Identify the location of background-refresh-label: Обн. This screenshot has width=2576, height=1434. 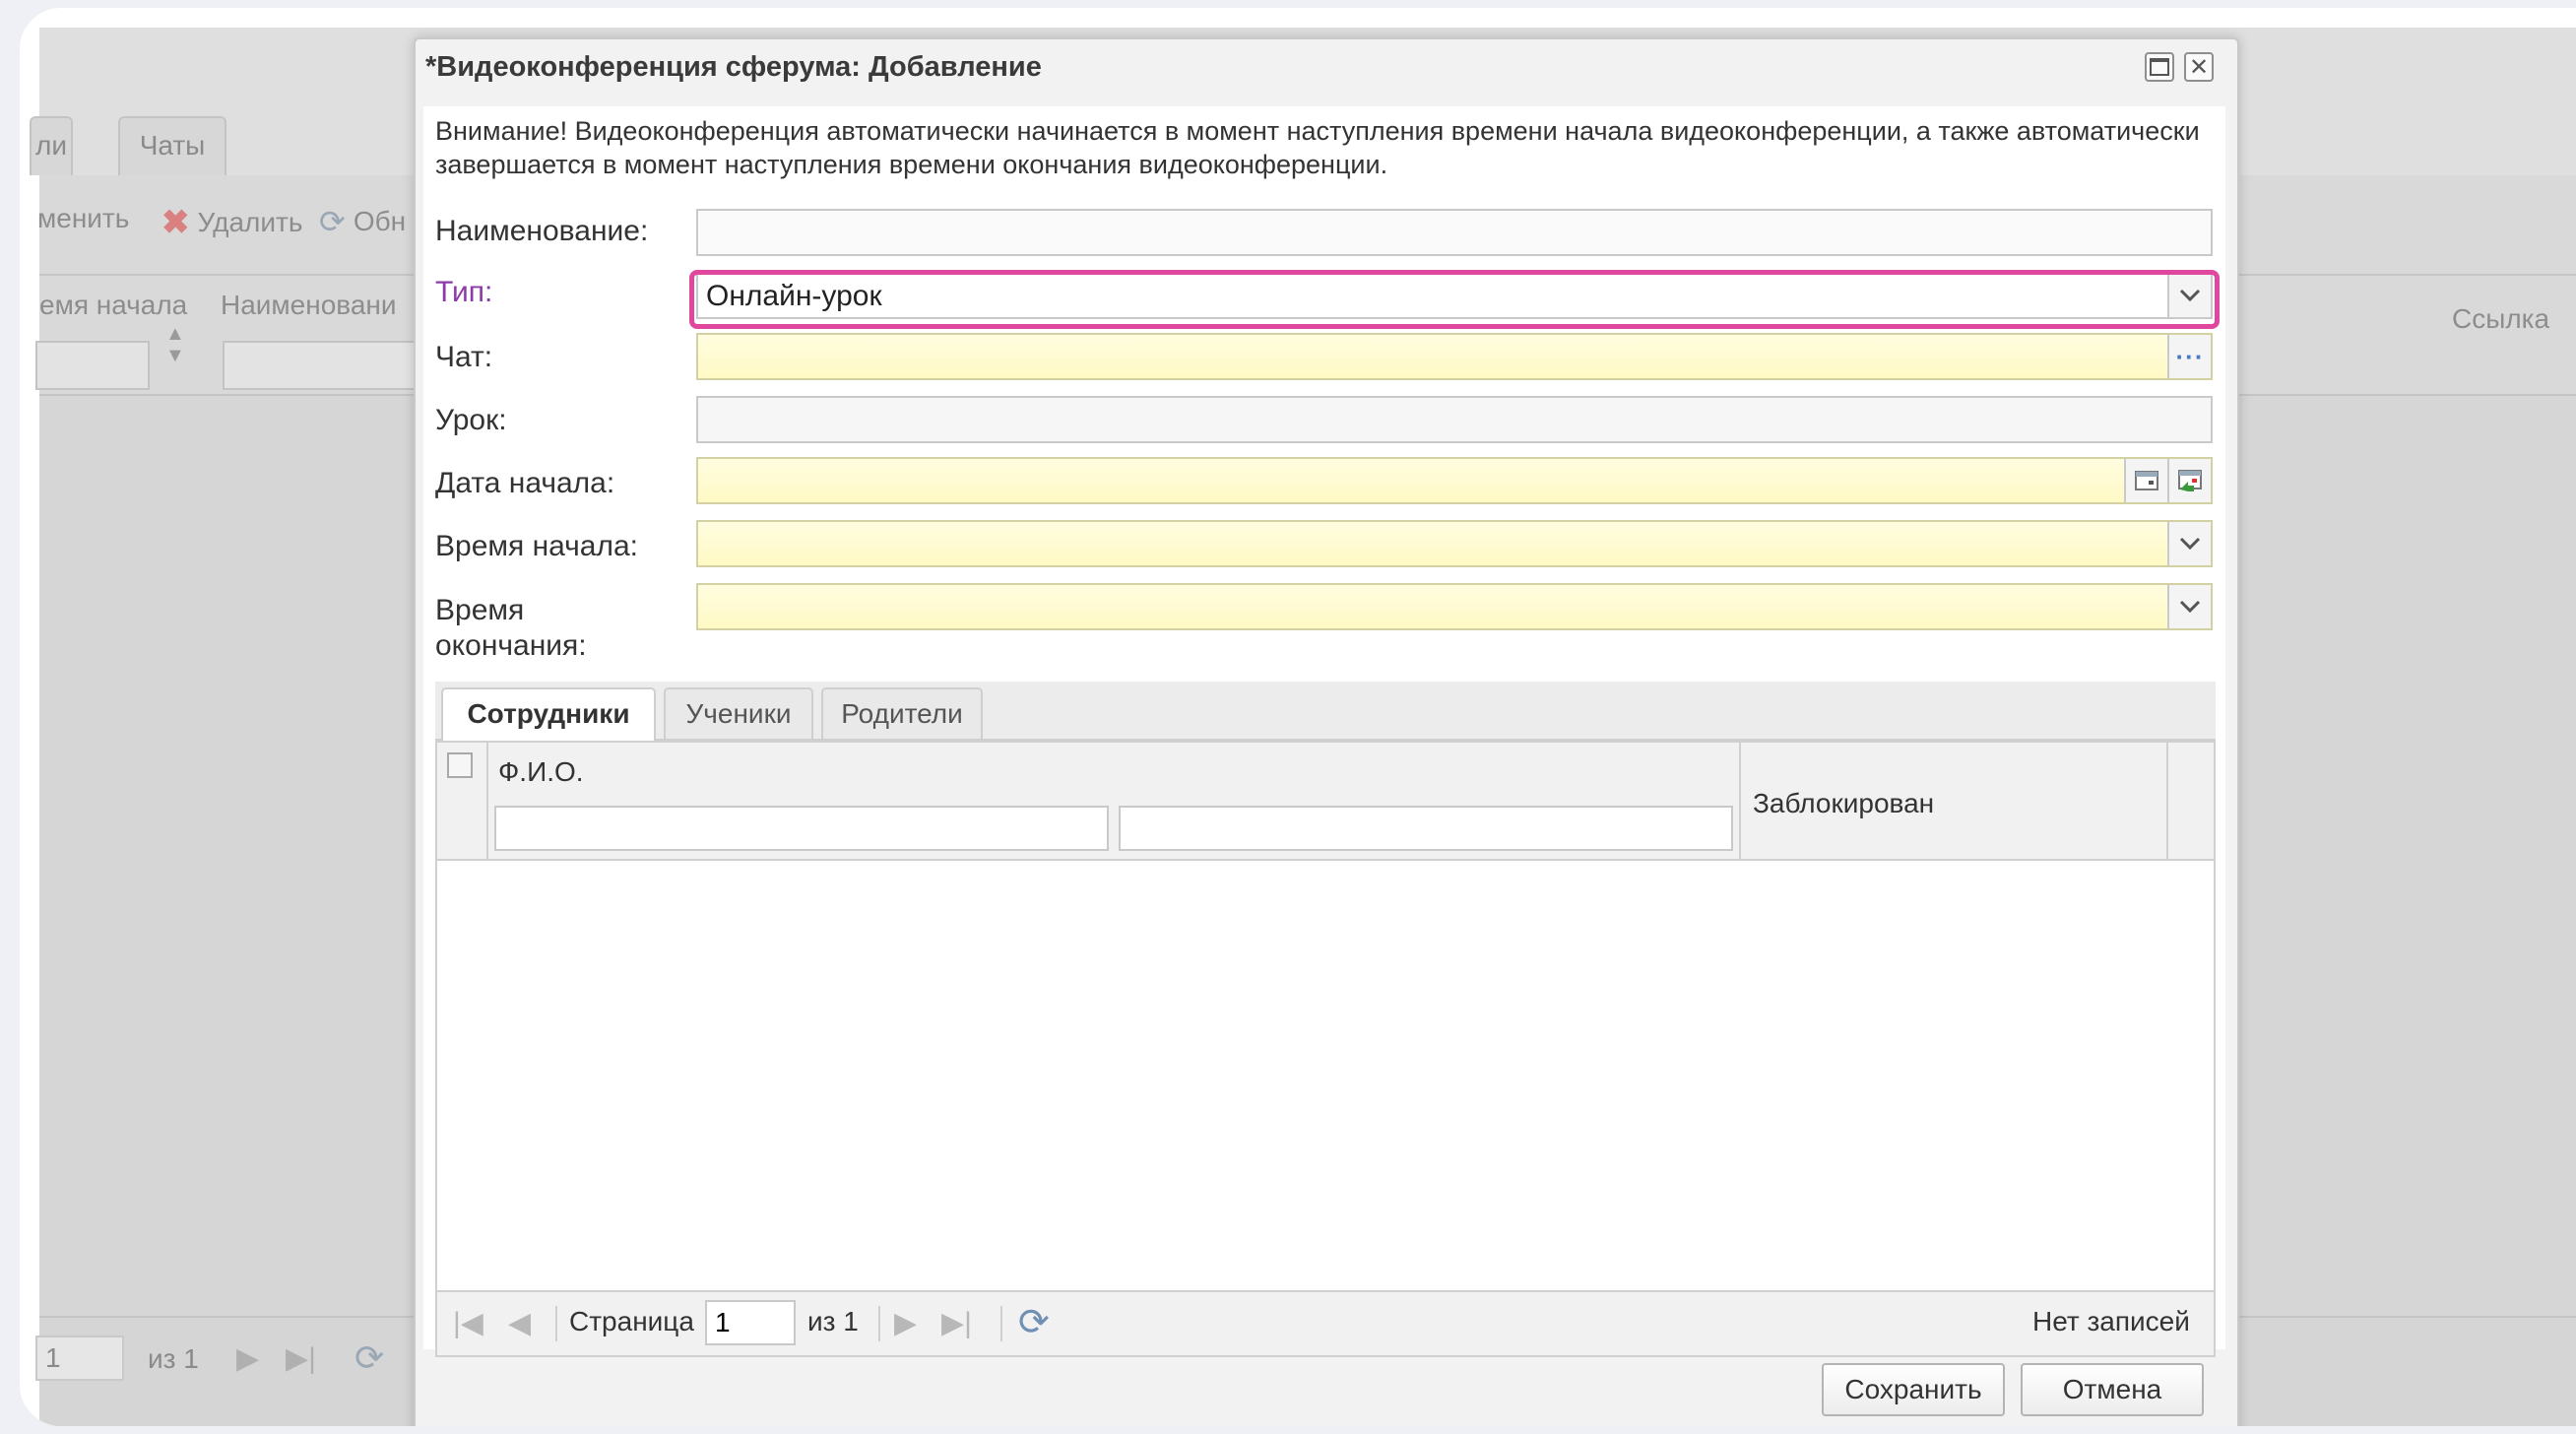
(380, 221).